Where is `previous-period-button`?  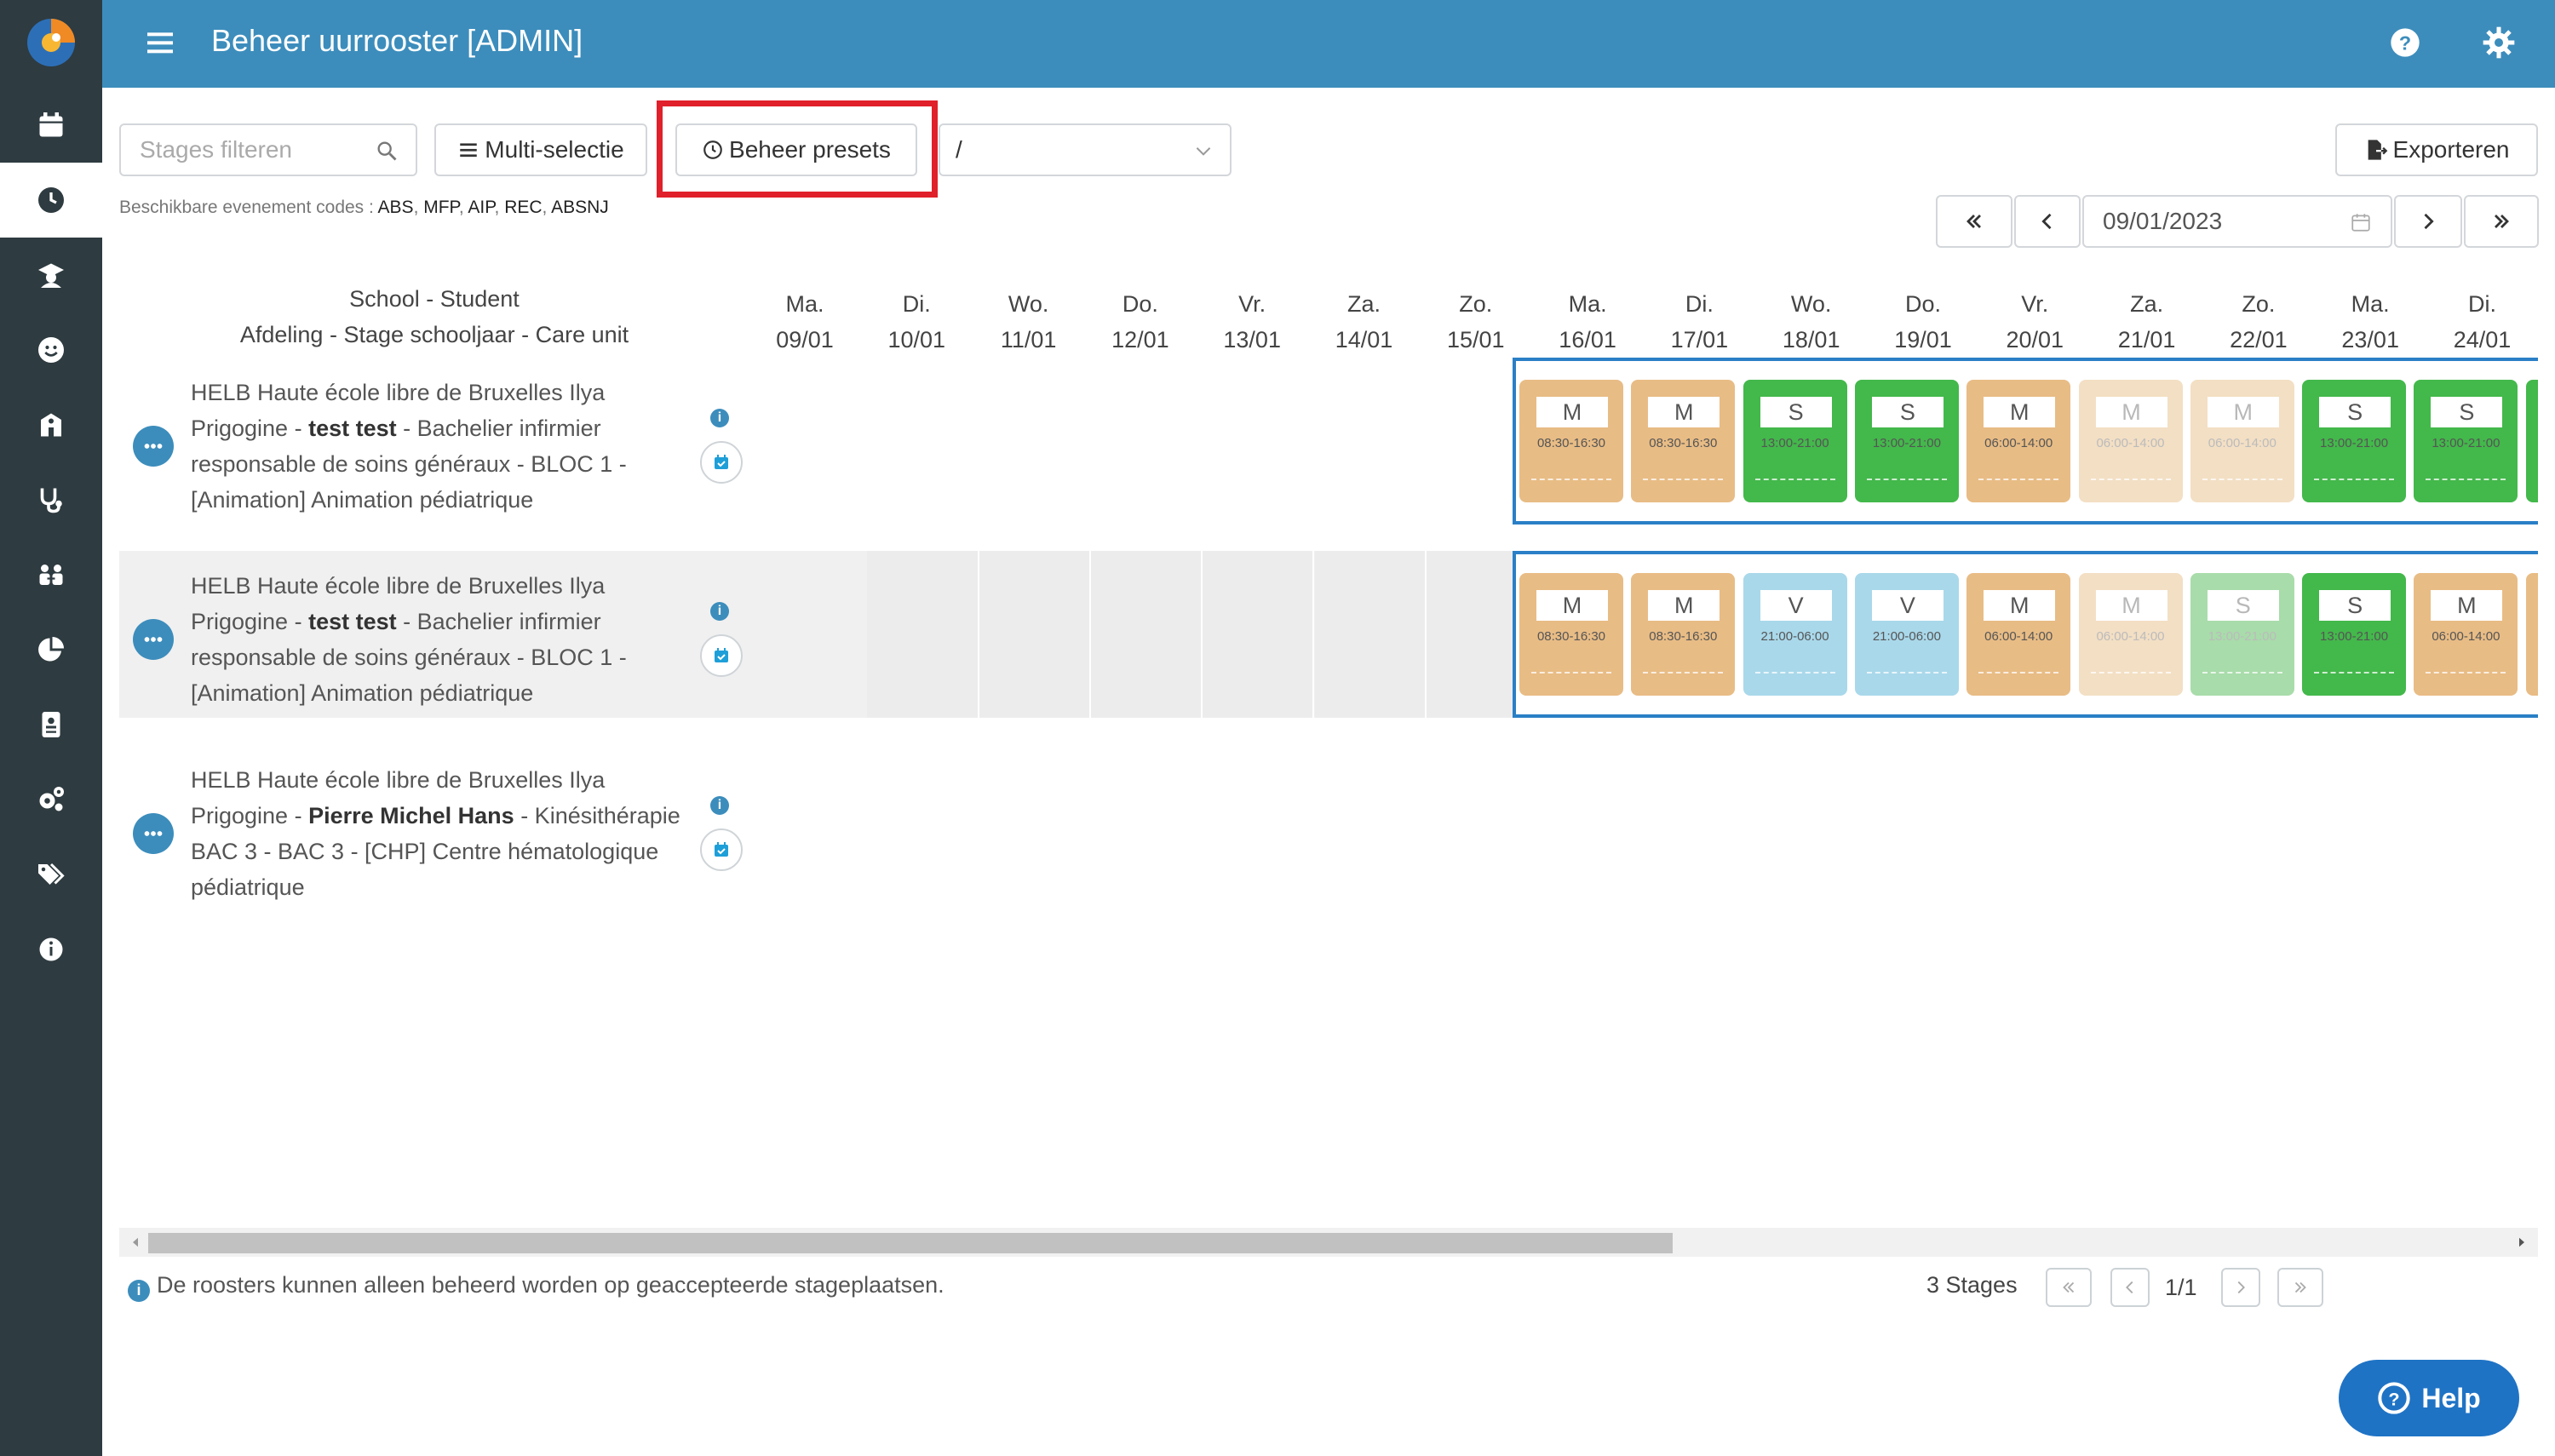
previous-period-button is located at coordinates (2047, 221).